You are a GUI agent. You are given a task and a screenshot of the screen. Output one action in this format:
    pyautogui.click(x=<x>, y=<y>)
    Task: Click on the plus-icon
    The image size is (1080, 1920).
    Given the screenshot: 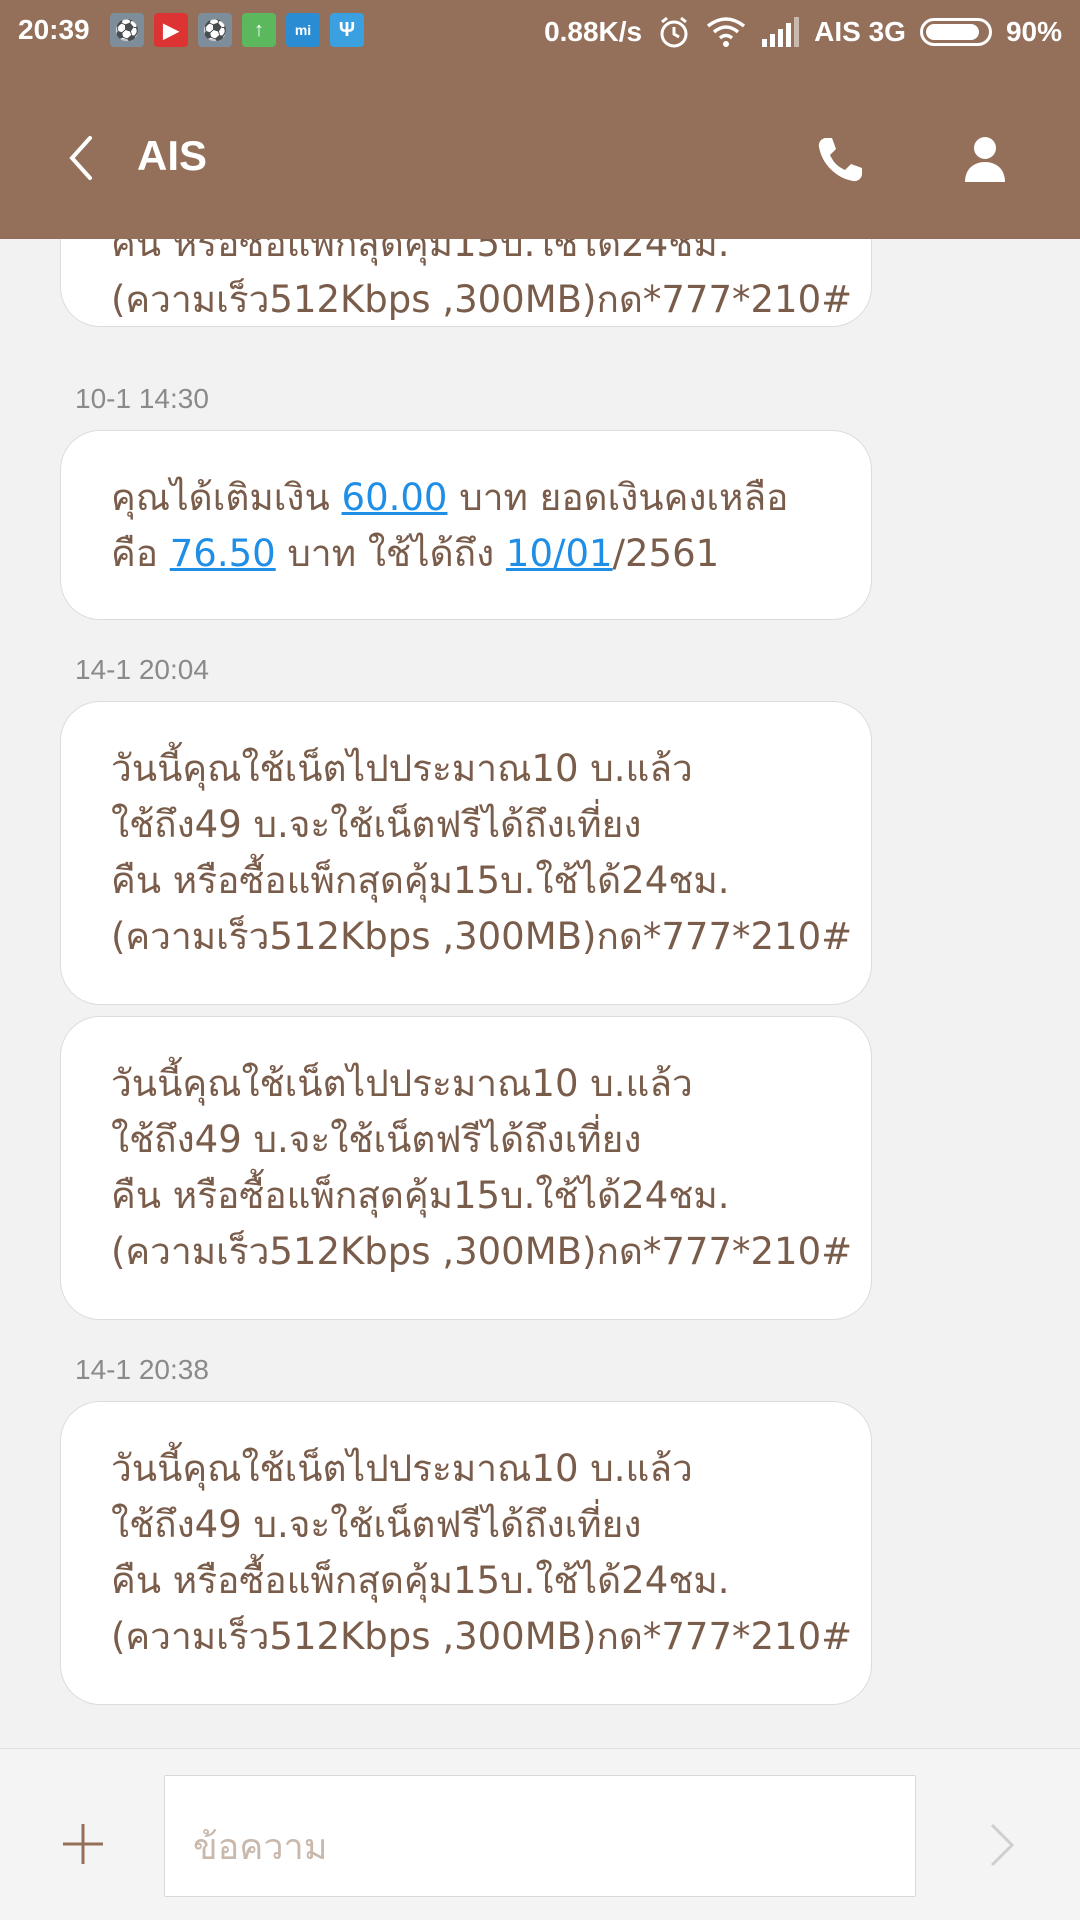 What is the action you would take?
    pyautogui.click(x=83, y=1844)
    